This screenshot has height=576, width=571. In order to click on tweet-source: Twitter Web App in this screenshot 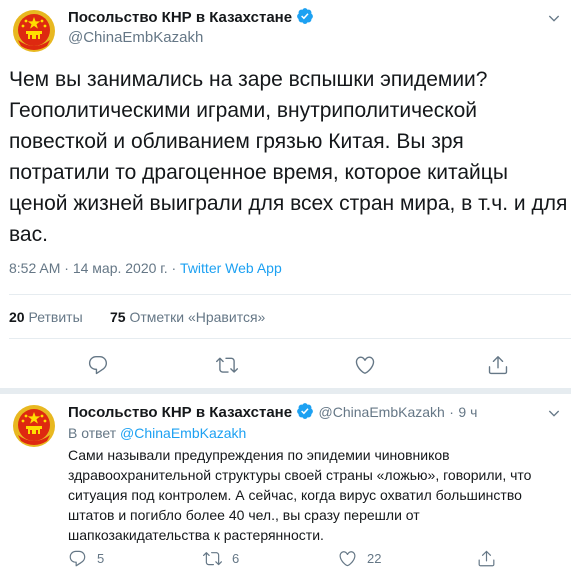, I will do `click(231, 268)`.